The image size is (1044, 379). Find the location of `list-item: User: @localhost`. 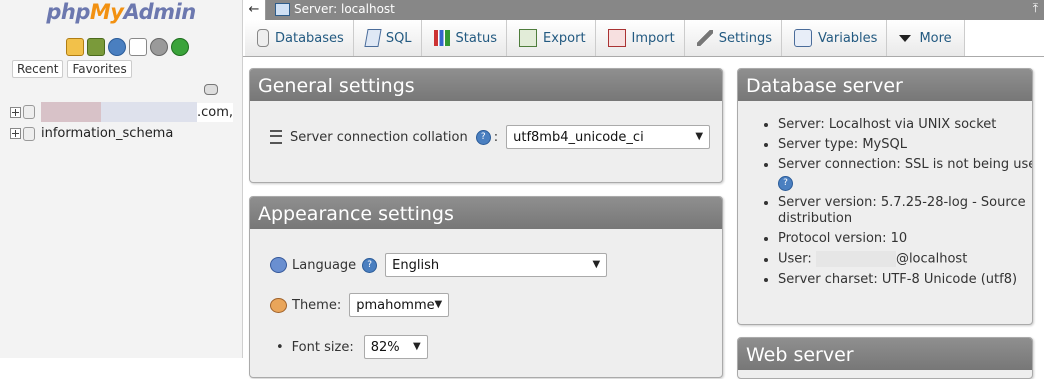

list-item: User: @localhost is located at coordinates (905, 259).